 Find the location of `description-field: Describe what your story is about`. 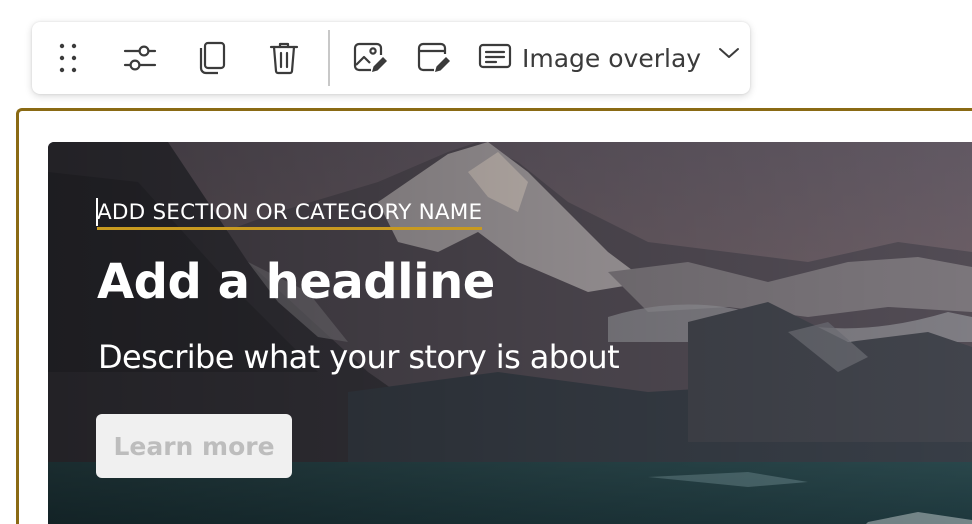

description-field: Describe what your story is about is located at coordinates (359, 357).